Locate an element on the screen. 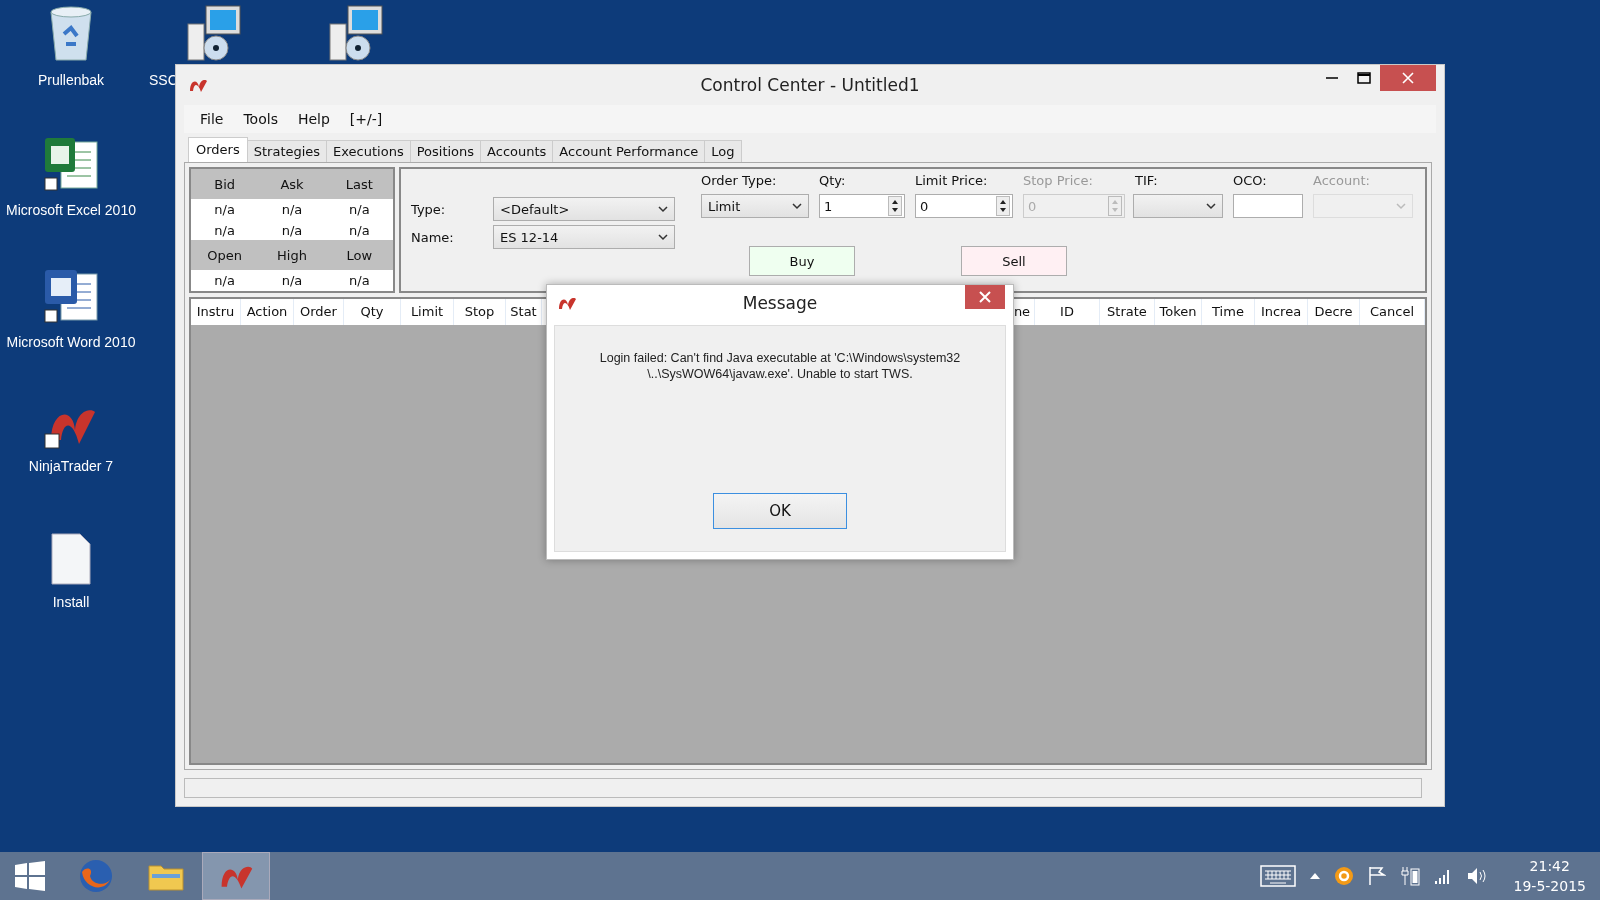 The image size is (1600, 900). number-spinner: 0 is located at coordinates (964, 206).